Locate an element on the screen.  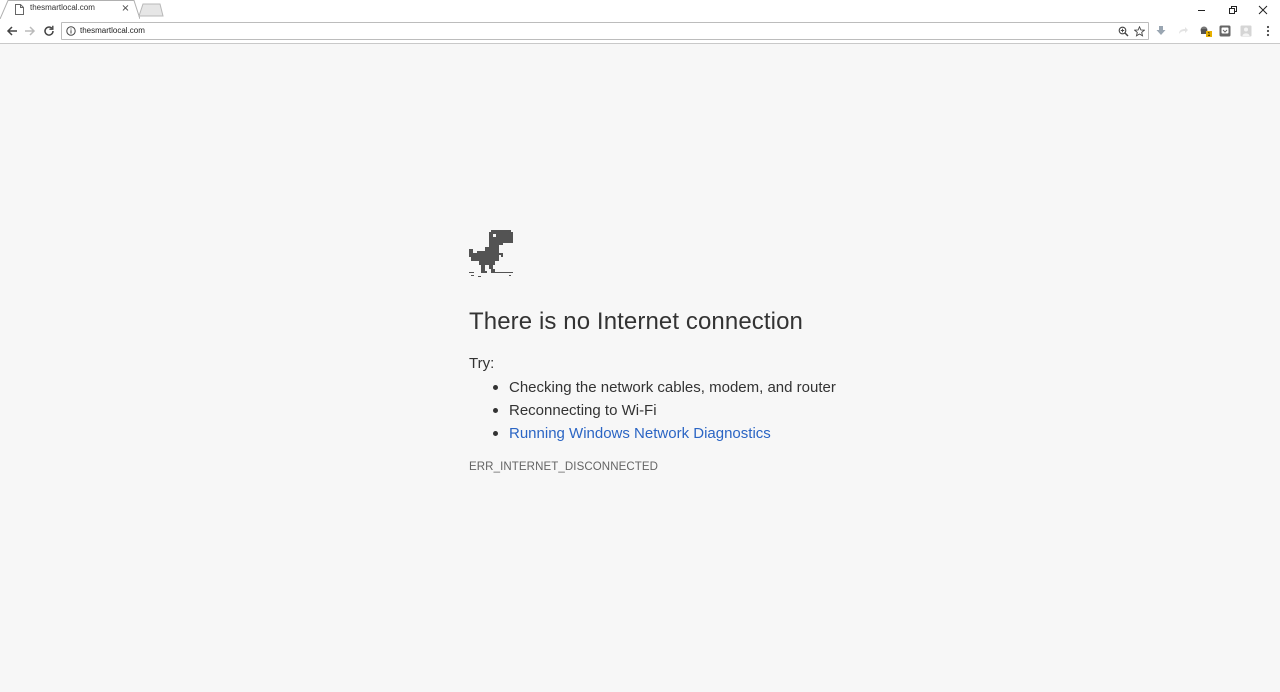
suggestion-text: Reconnecting to Wi-Fi is located at coordinates (583, 410).